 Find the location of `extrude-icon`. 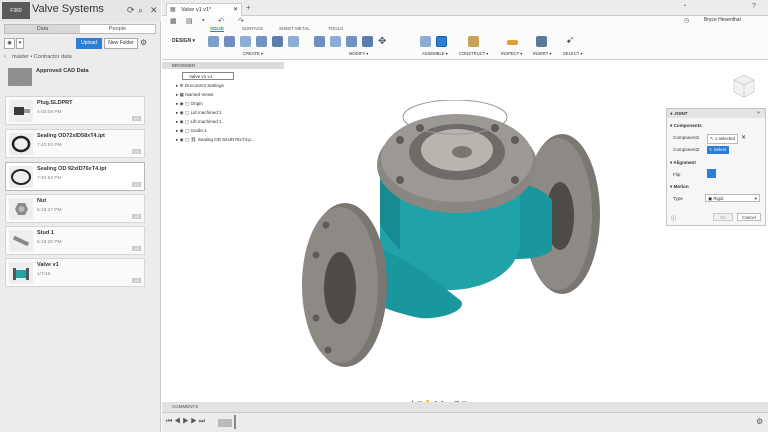

extrude-icon is located at coordinates (229, 41).